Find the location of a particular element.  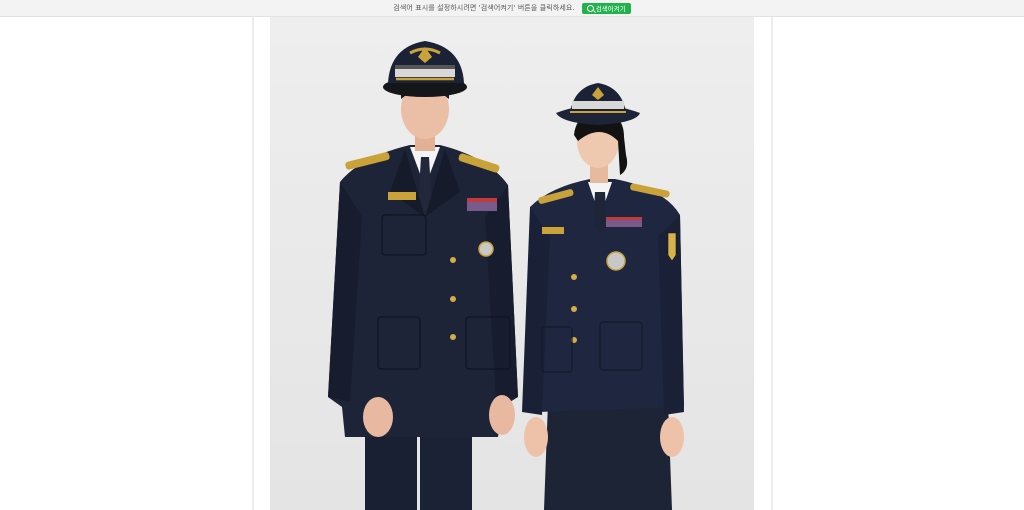

notice-message: 검색어 표시를 설정하시려면 '검색어켜기' 버튼을 클릭하세요. is located at coordinates (484, 8).